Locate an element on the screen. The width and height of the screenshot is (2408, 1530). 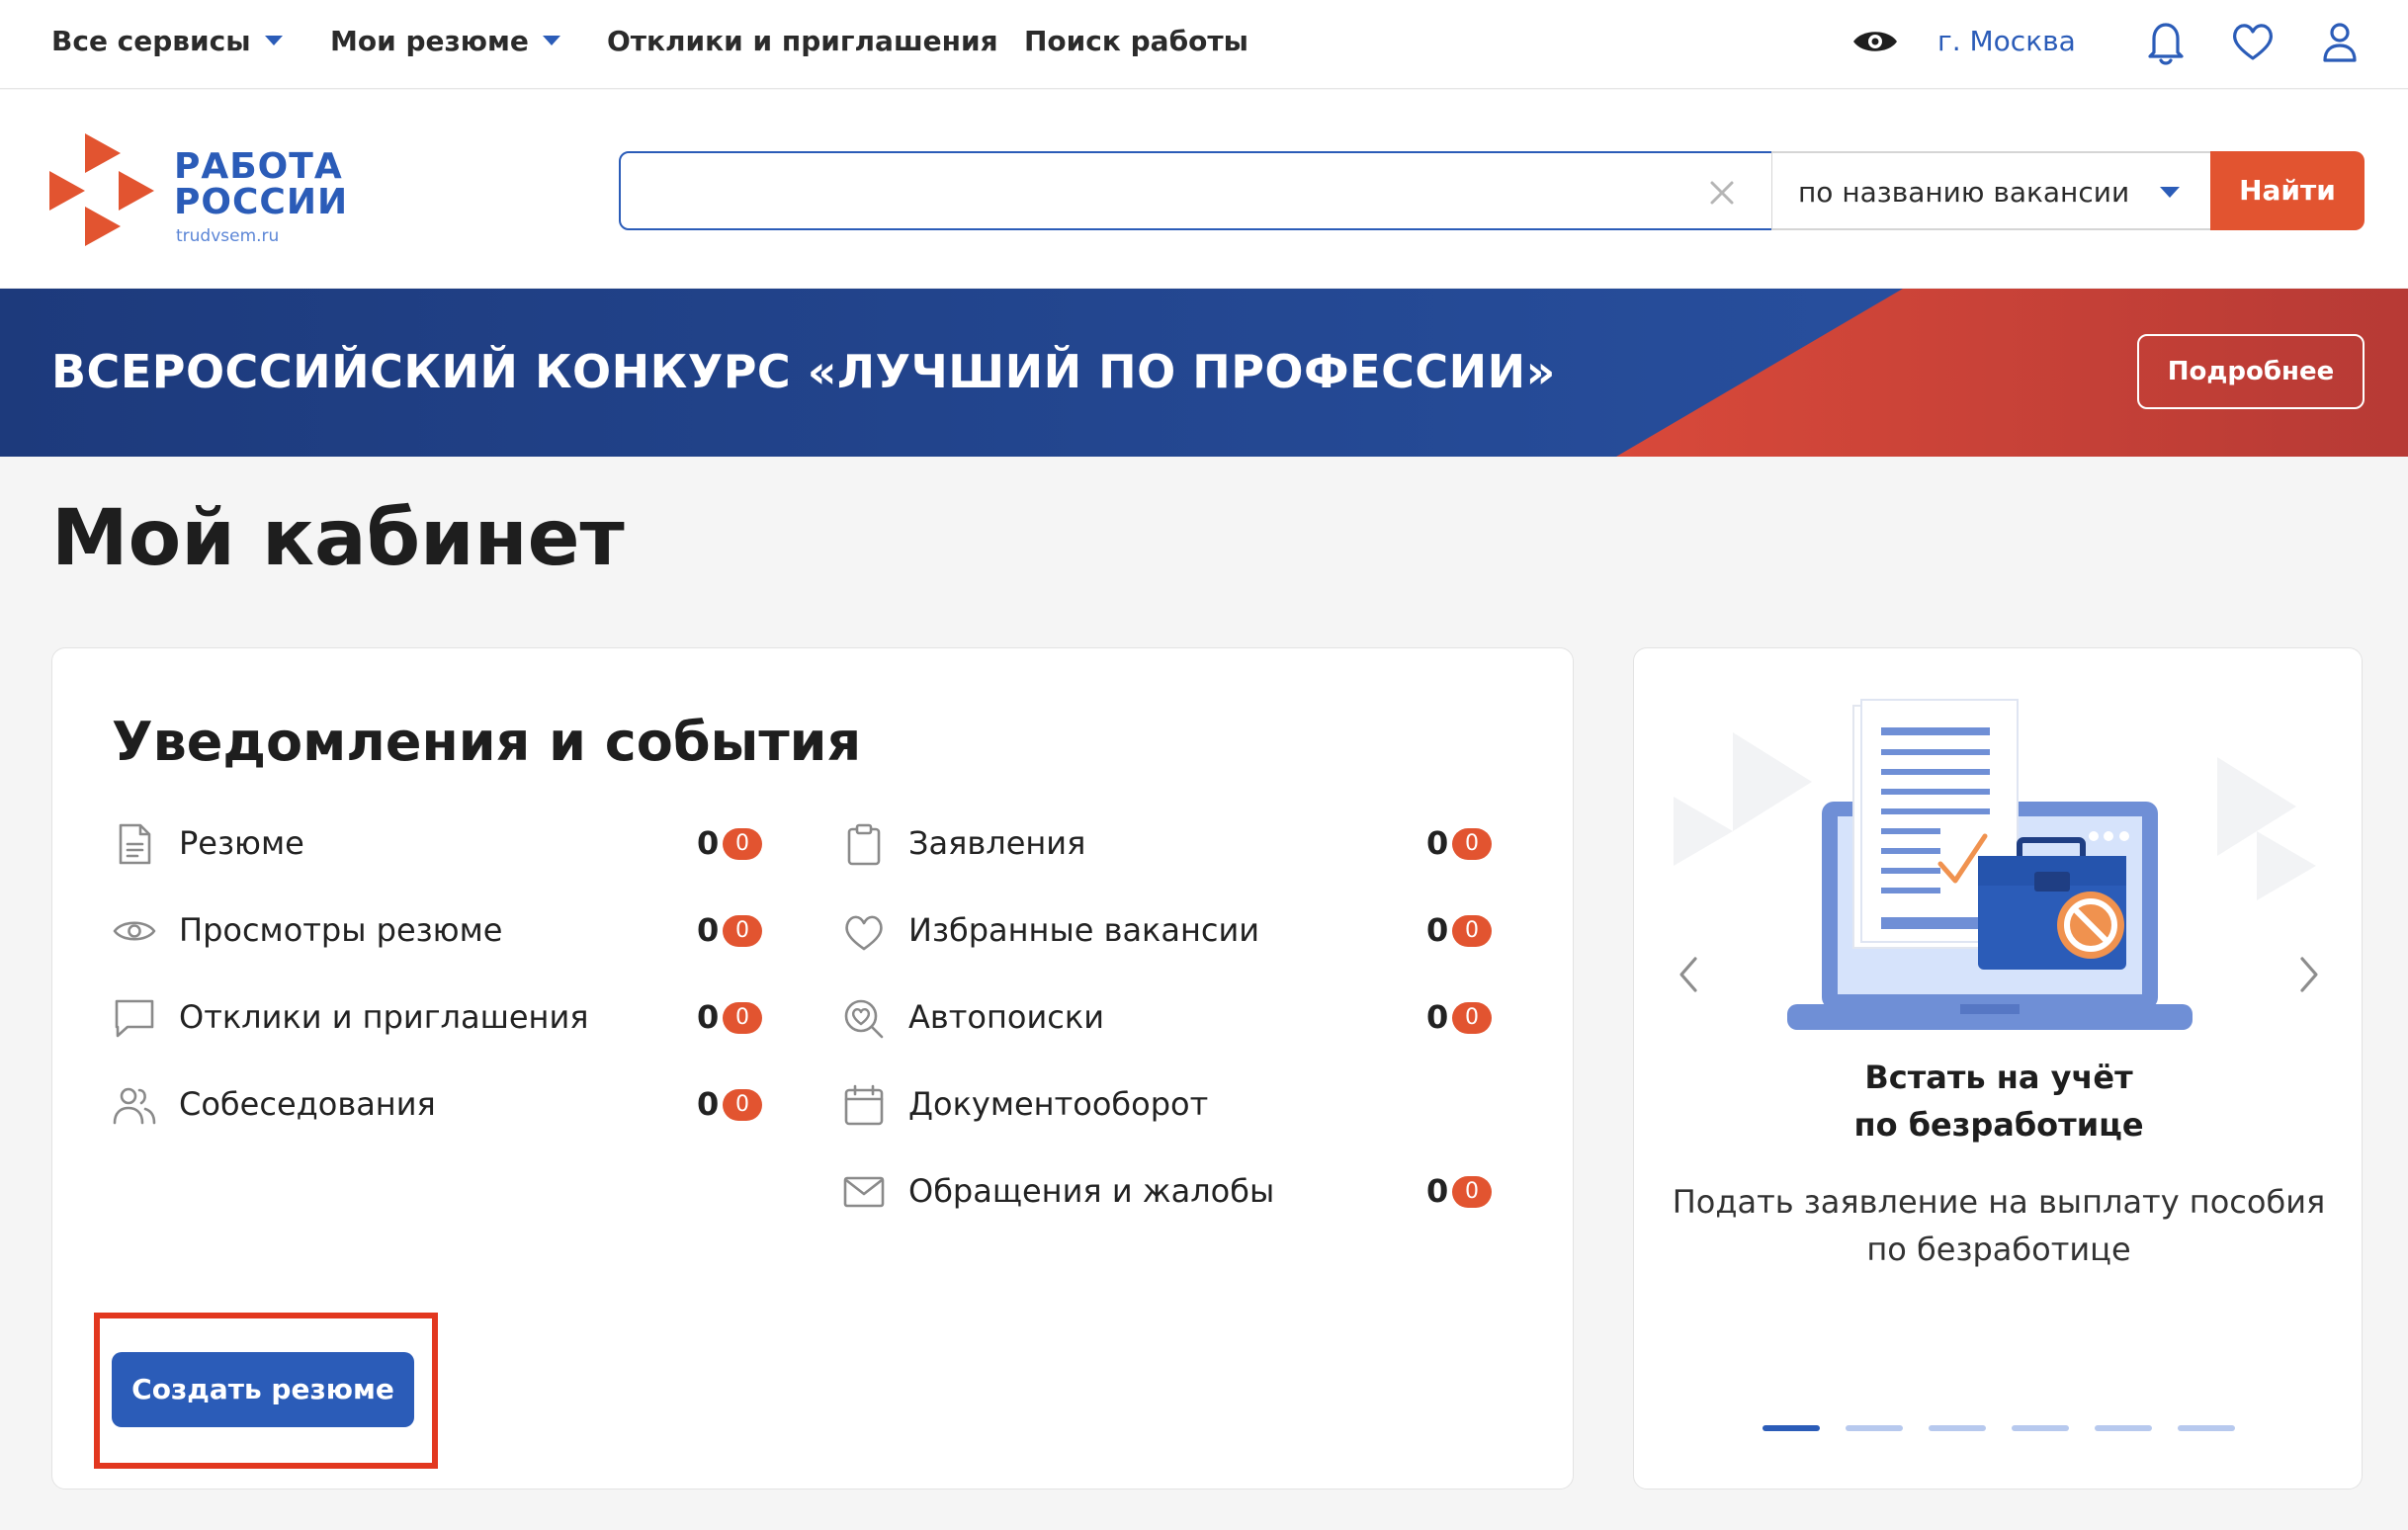
notification-item-favorite-vacancies: Избранные вакансии 0 0 is located at coordinates (1172, 930).